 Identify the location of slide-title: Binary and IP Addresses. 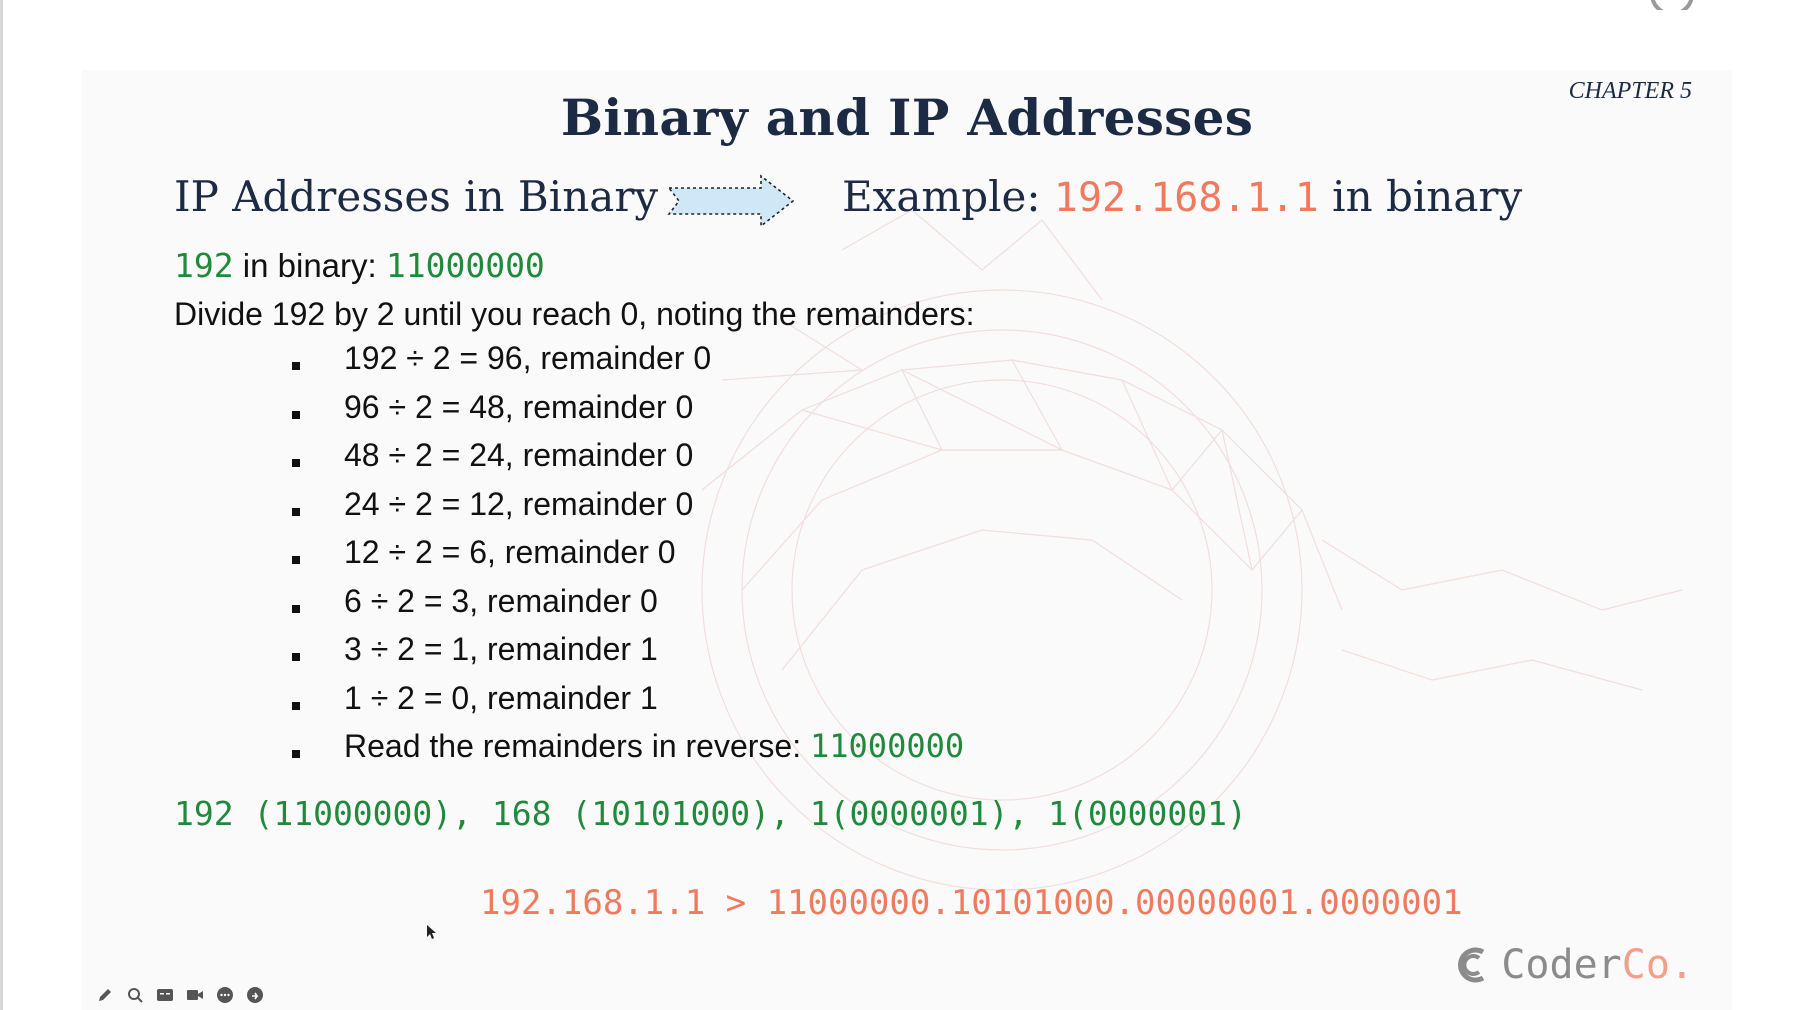
(907, 117).